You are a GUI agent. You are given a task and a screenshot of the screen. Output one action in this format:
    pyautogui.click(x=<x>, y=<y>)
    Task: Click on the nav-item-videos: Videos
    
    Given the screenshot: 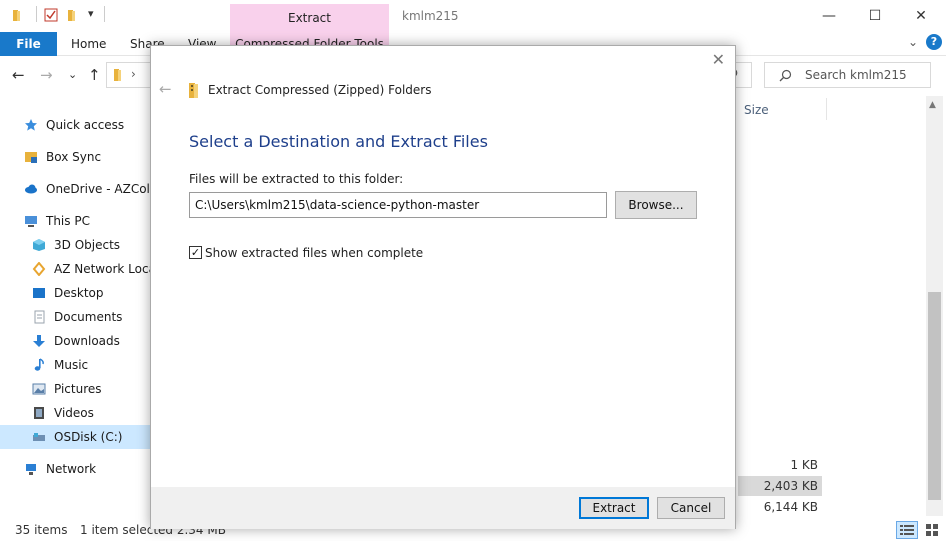 What is the action you would take?
    pyautogui.click(x=91, y=413)
    